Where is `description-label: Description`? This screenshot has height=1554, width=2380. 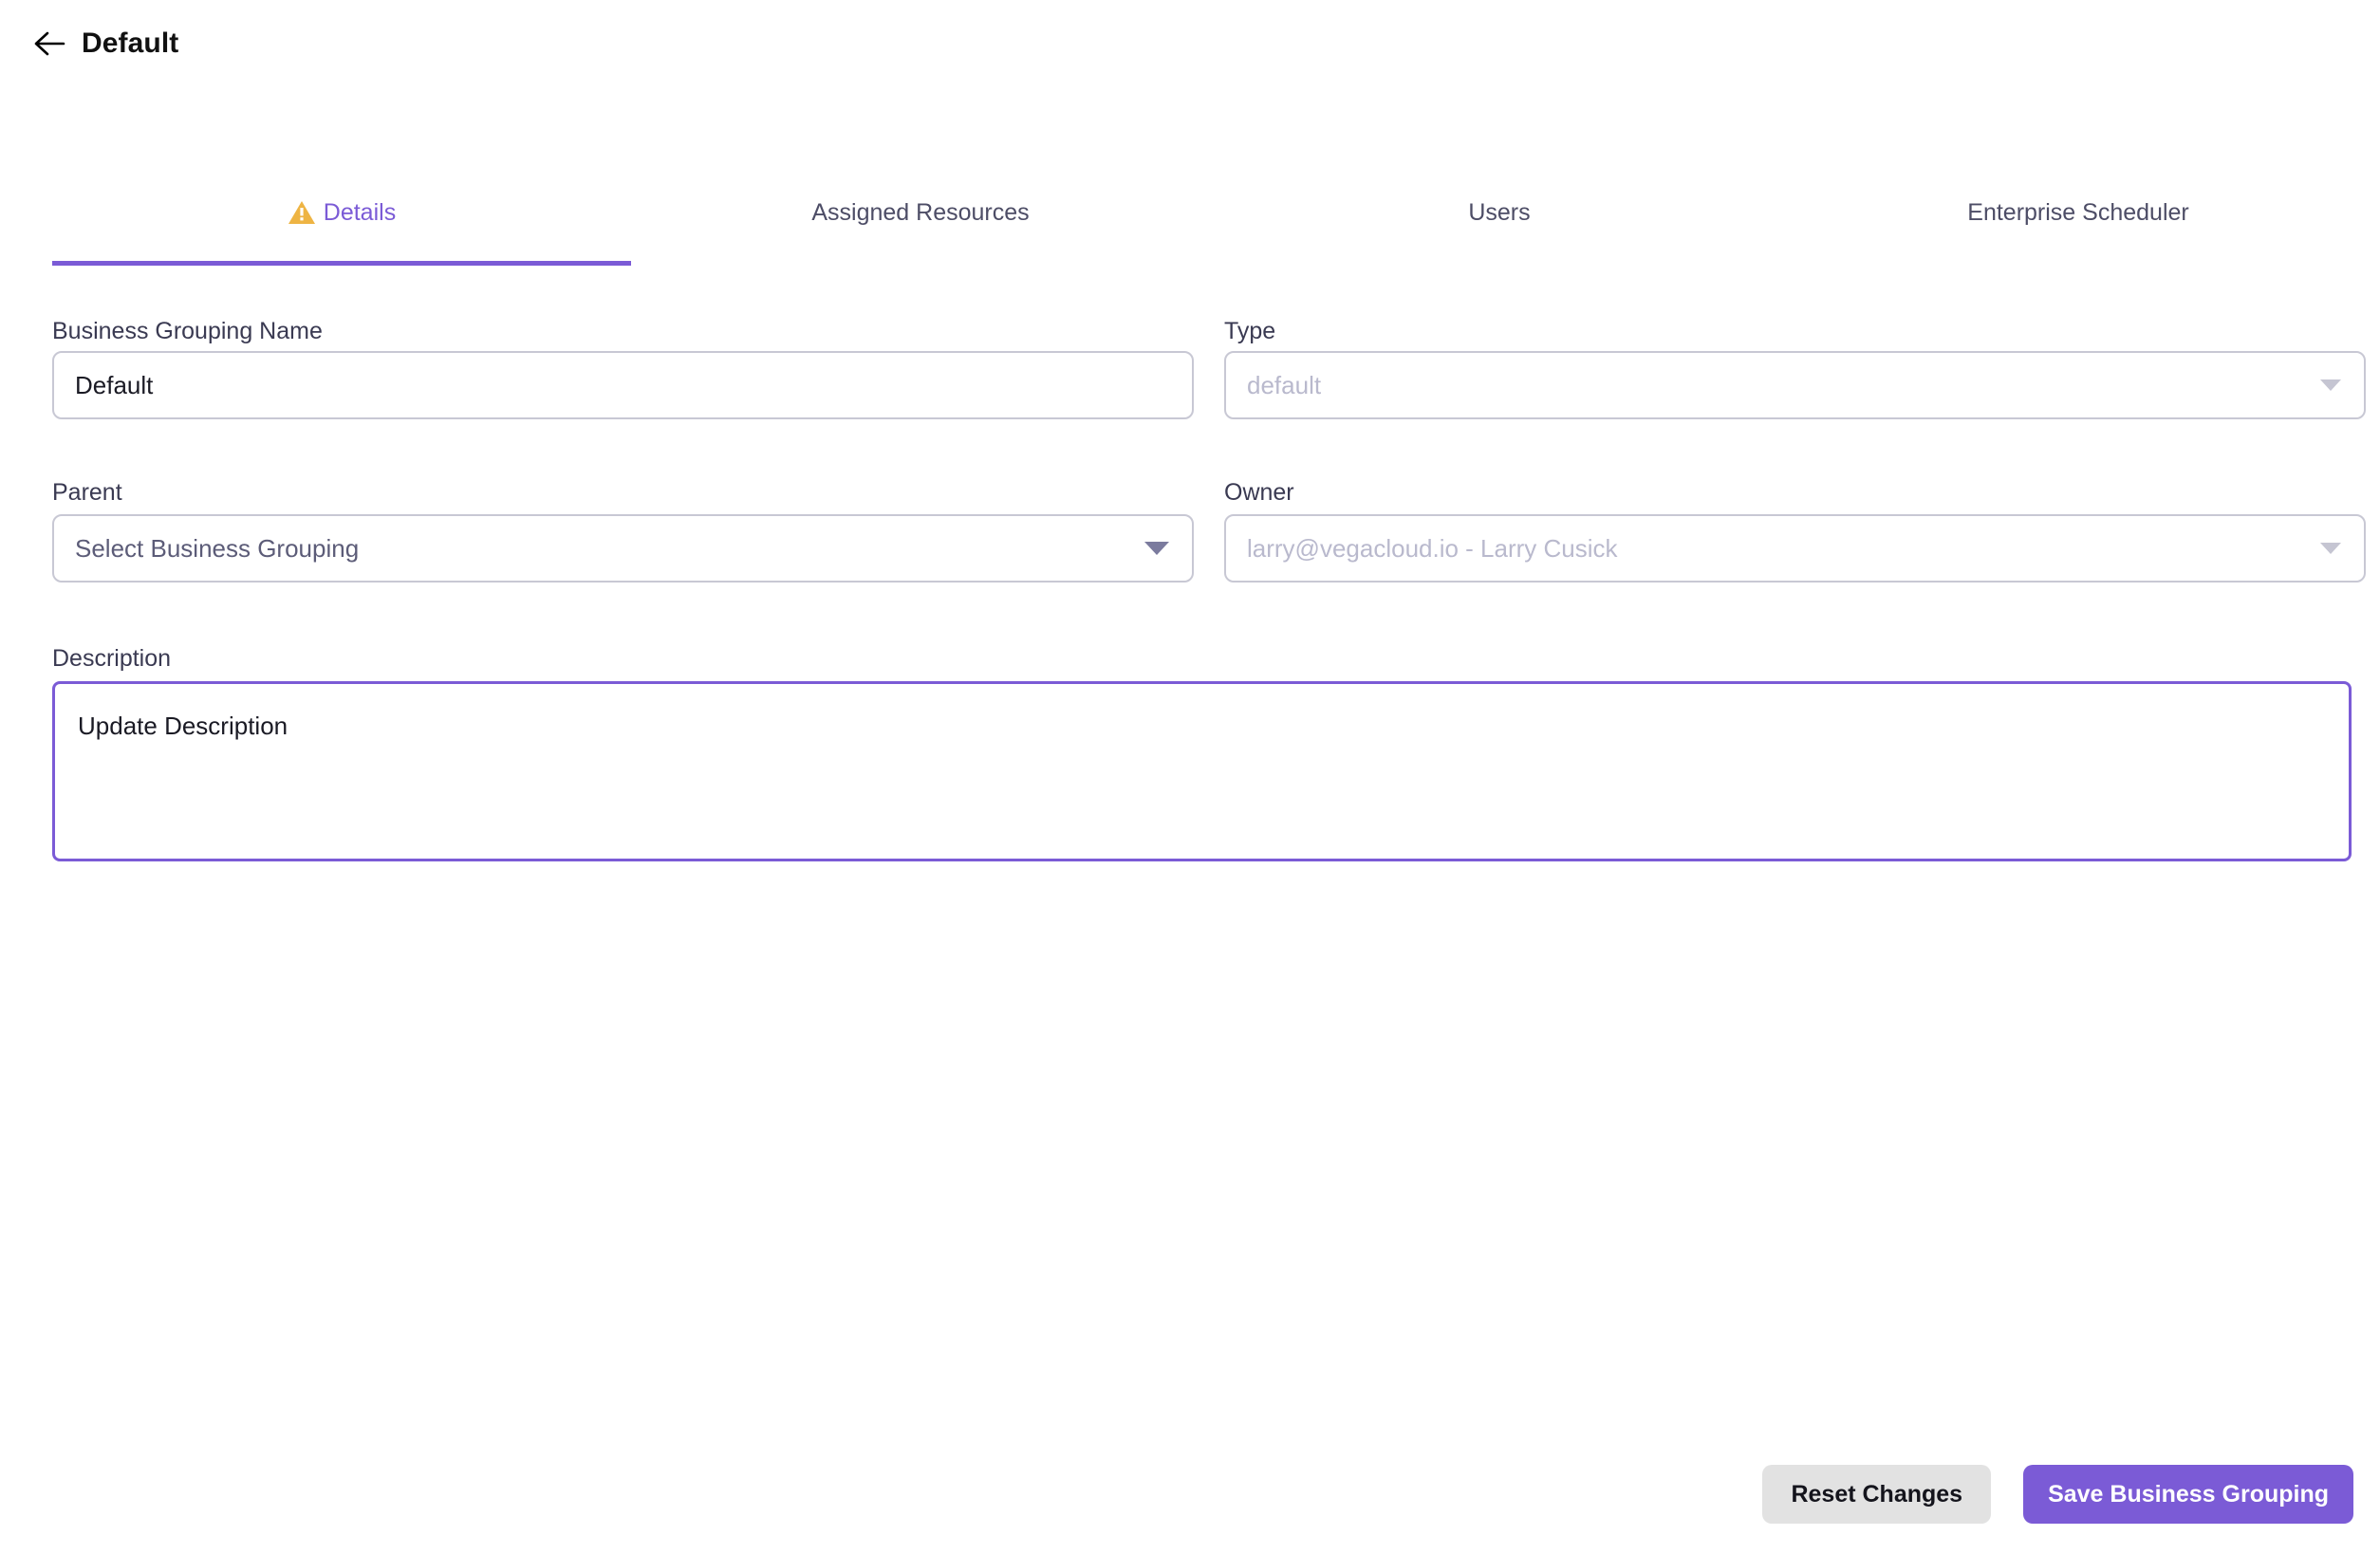 description-label: Description is located at coordinates (112, 658).